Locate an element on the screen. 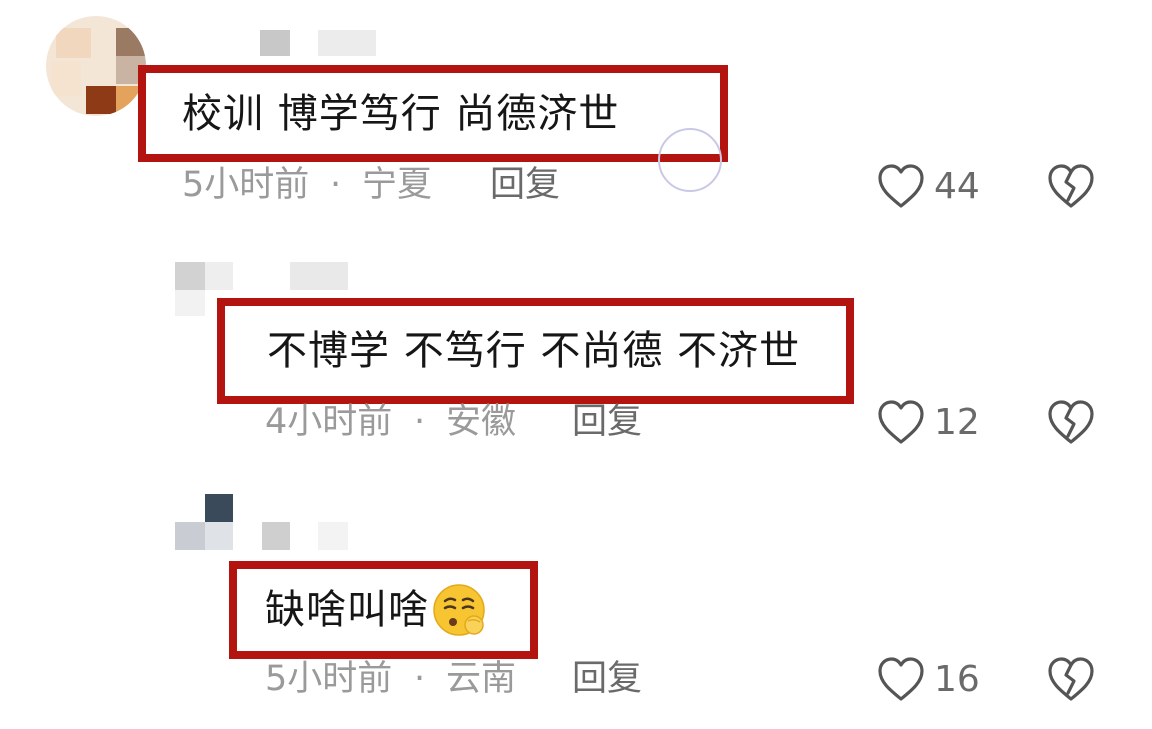 Image resolution: width=1152 pixels, height=729 pixels. like-count: 44 is located at coordinates (957, 186).